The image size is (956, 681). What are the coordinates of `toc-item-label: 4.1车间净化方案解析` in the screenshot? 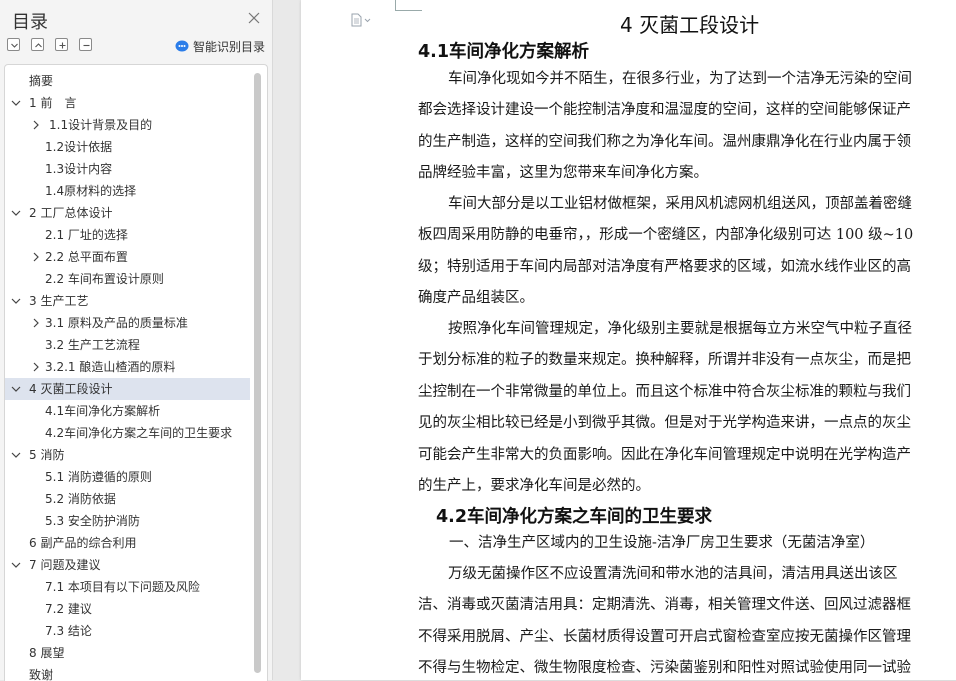 It's located at (103, 411).